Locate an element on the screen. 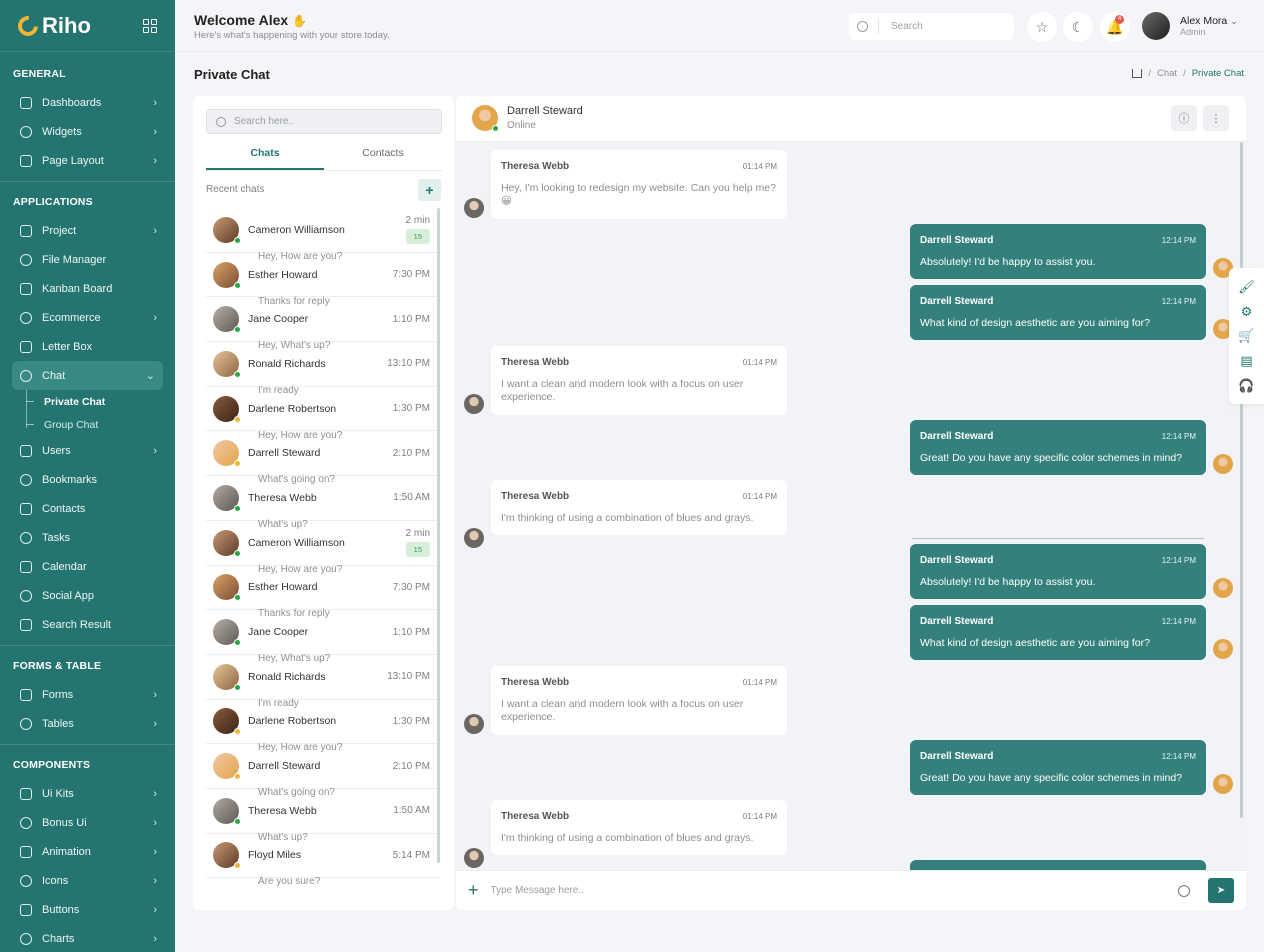 This screenshot has width=1264, height=952. list-item: Floyd Miles Are you sure? 5:14 PM is located at coordinates (323, 860).